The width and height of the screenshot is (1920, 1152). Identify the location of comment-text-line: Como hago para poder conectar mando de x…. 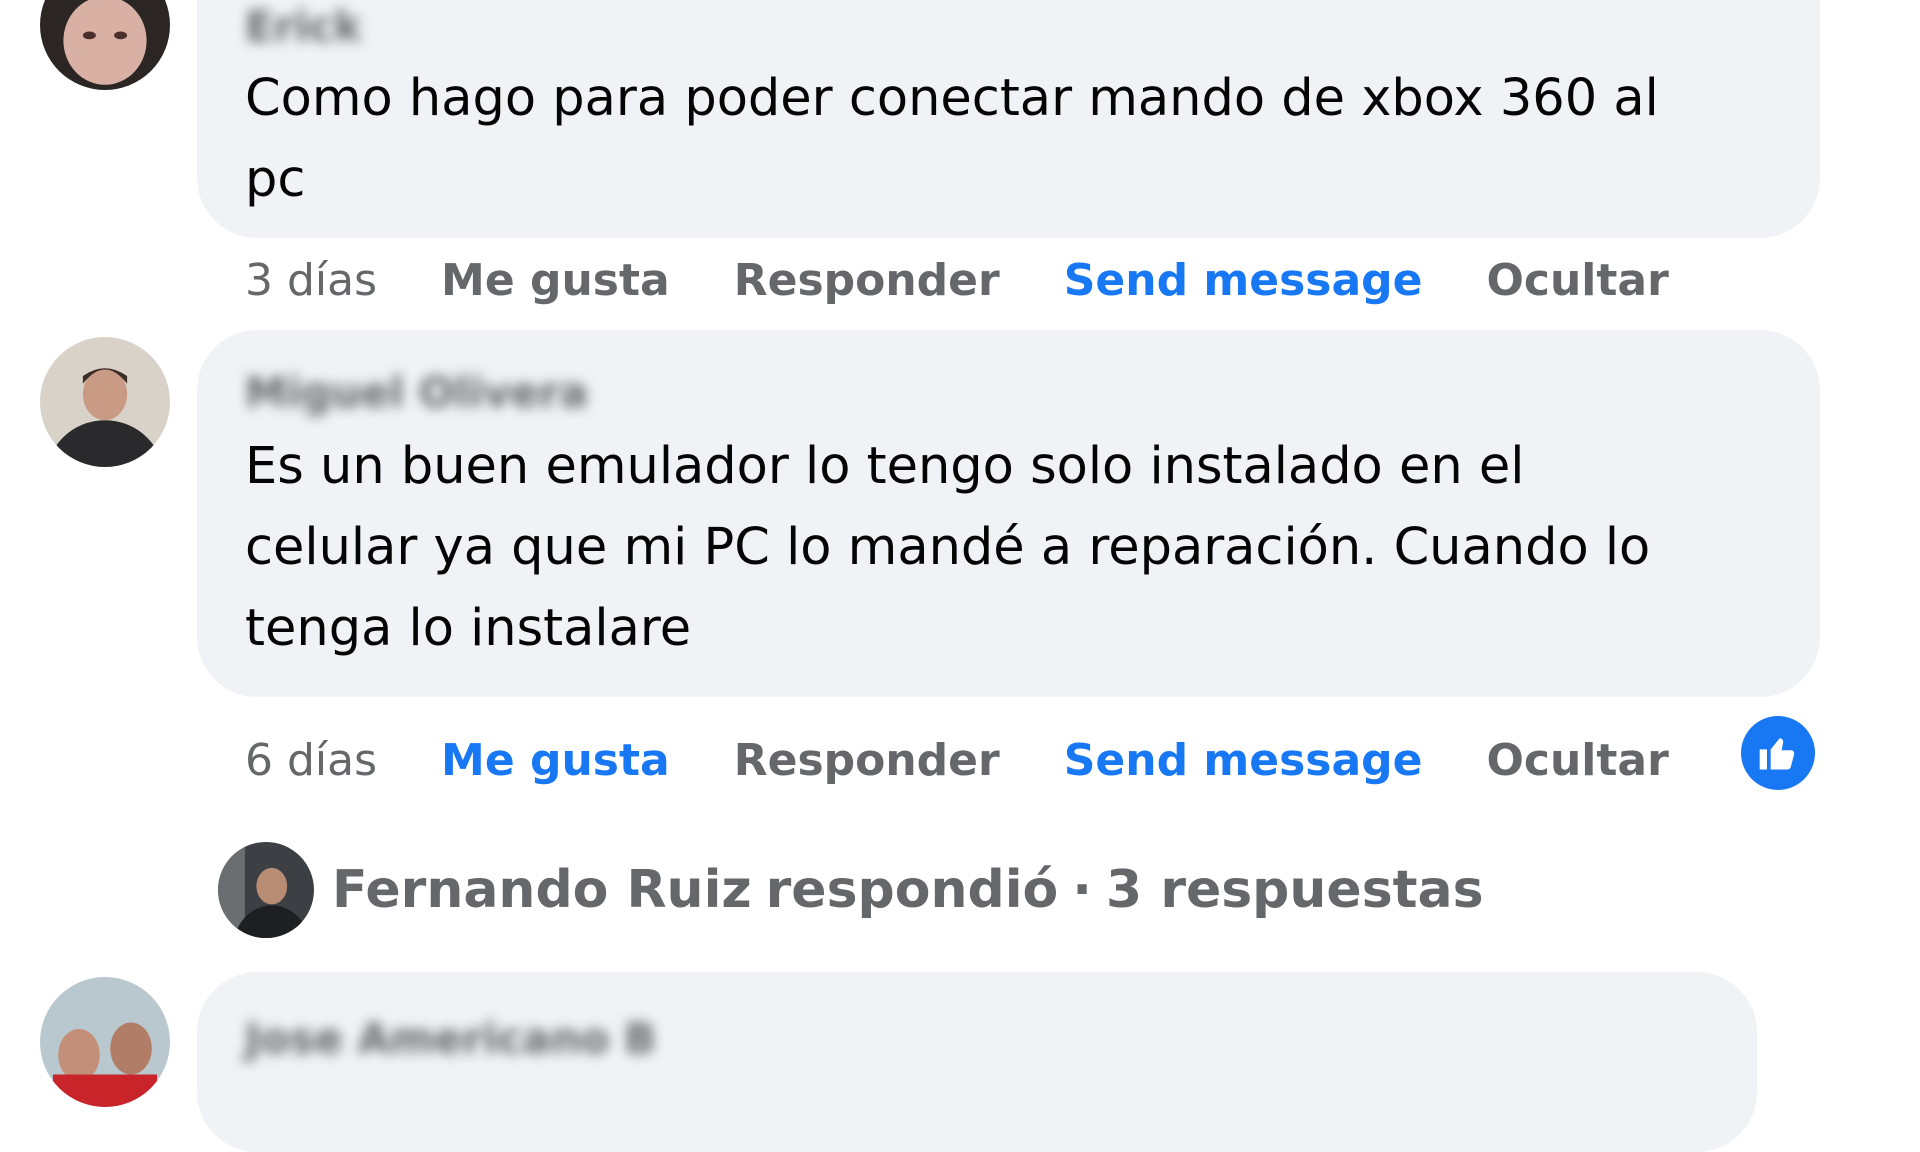
(952, 98).